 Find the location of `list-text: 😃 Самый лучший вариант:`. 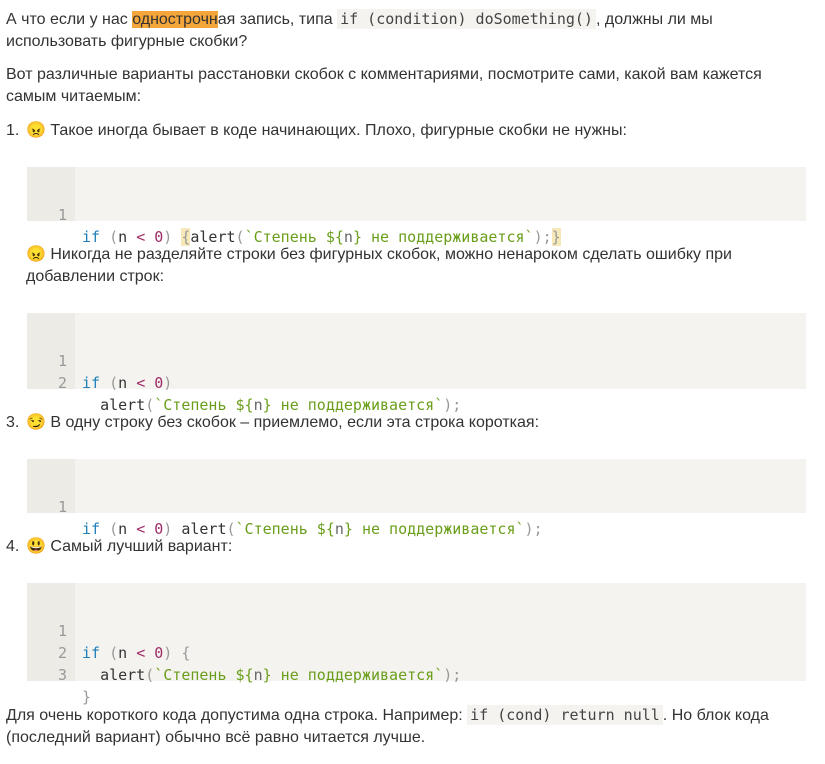

list-text: 😃 Самый лучший вариант: is located at coordinates (129, 546).